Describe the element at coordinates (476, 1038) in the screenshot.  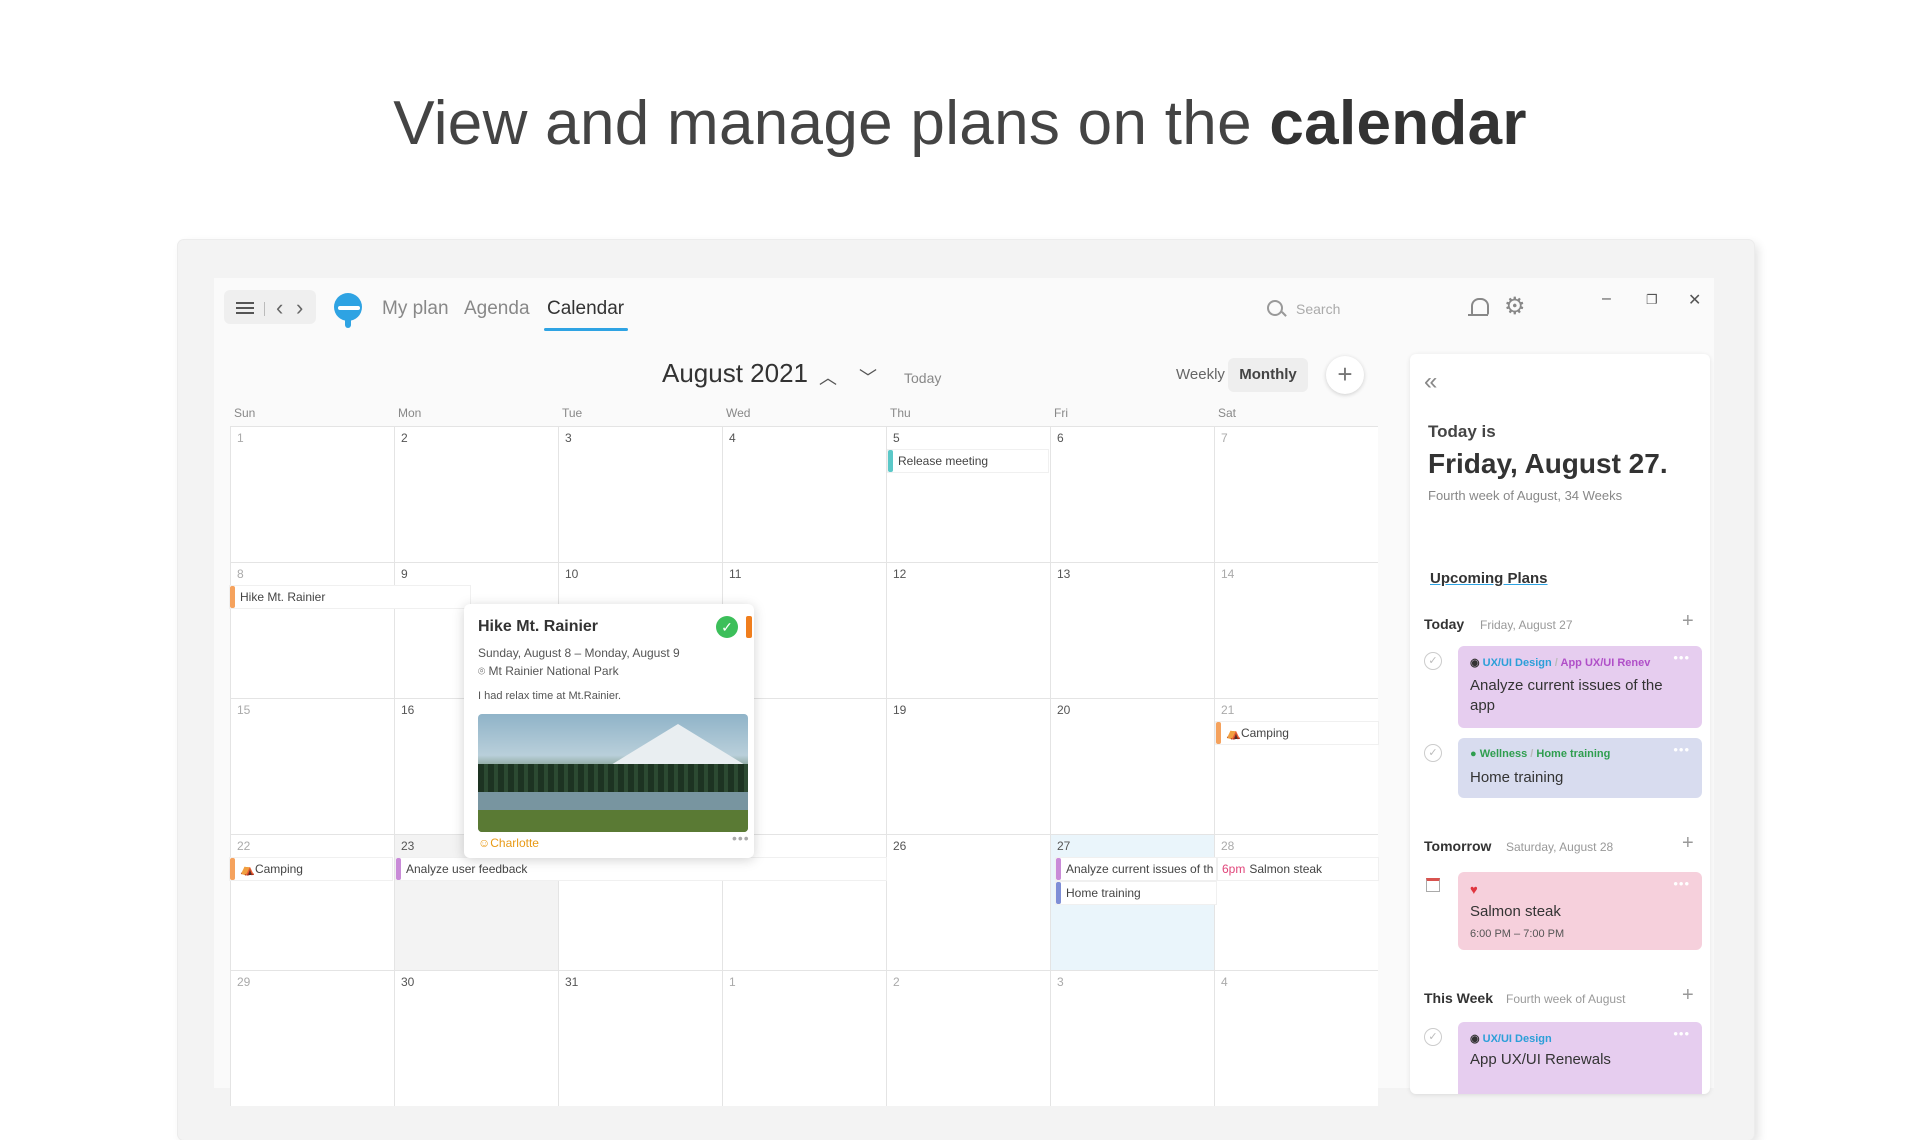
I see `day-cell: 30` at that location.